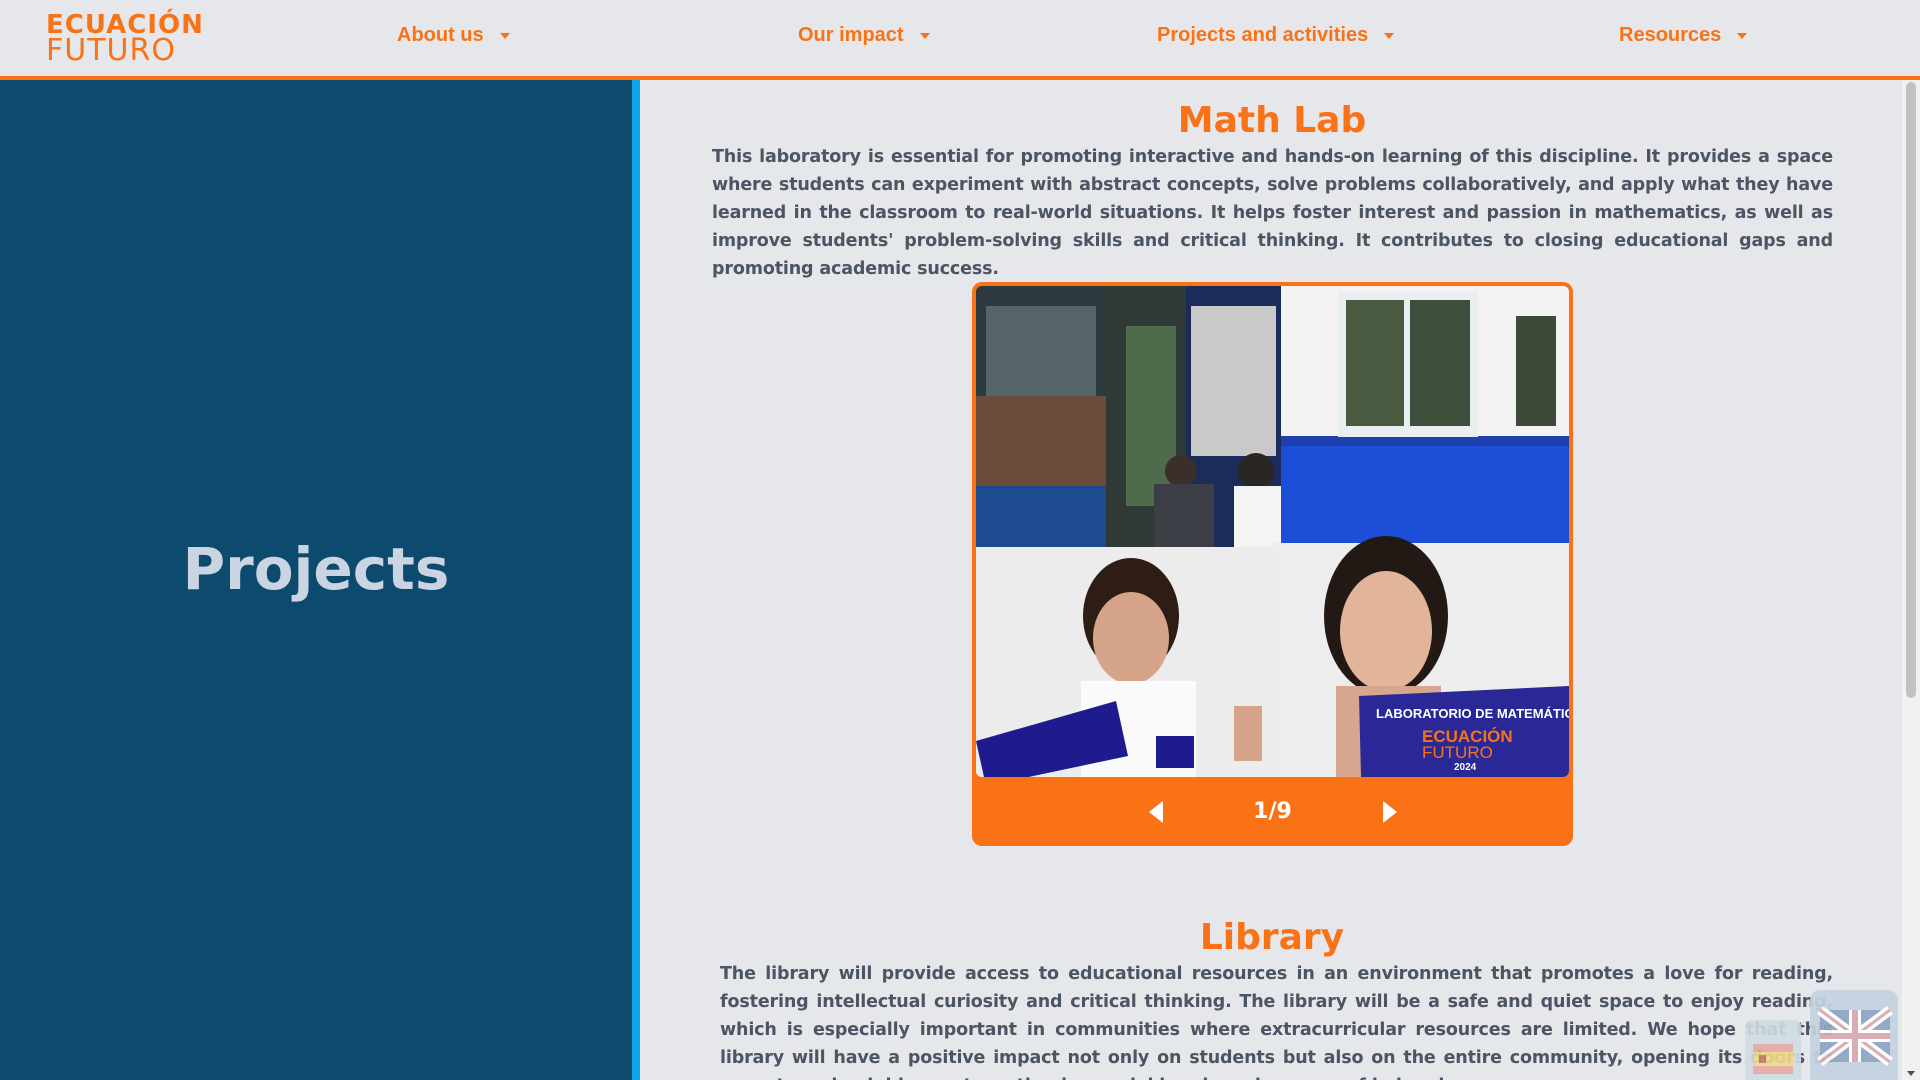 The height and width of the screenshot is (1080, 1920). What do you see at coordinates (316, 569) in the screenshot?
I see `sidebar-title: Projects` at bounding box center [316, 569].